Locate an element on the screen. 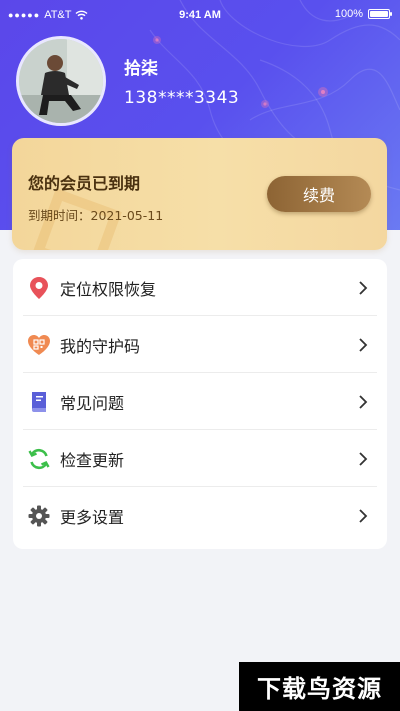 The height and width of the screenshot is (711, 400). status-bar: ●●●●● AT&T 9:41 AM 100% is located at coordinates (200, 16).